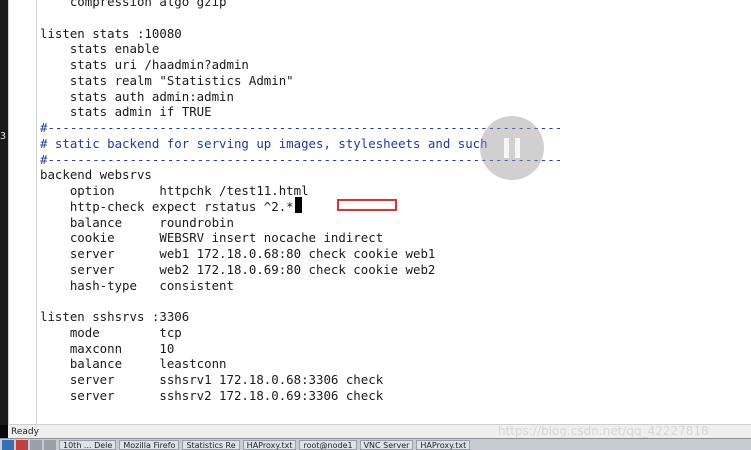 This screenshot has width=751, height=450. I want to click on code-line: http-check expect rstatus ^2.*, so click(167, 206).